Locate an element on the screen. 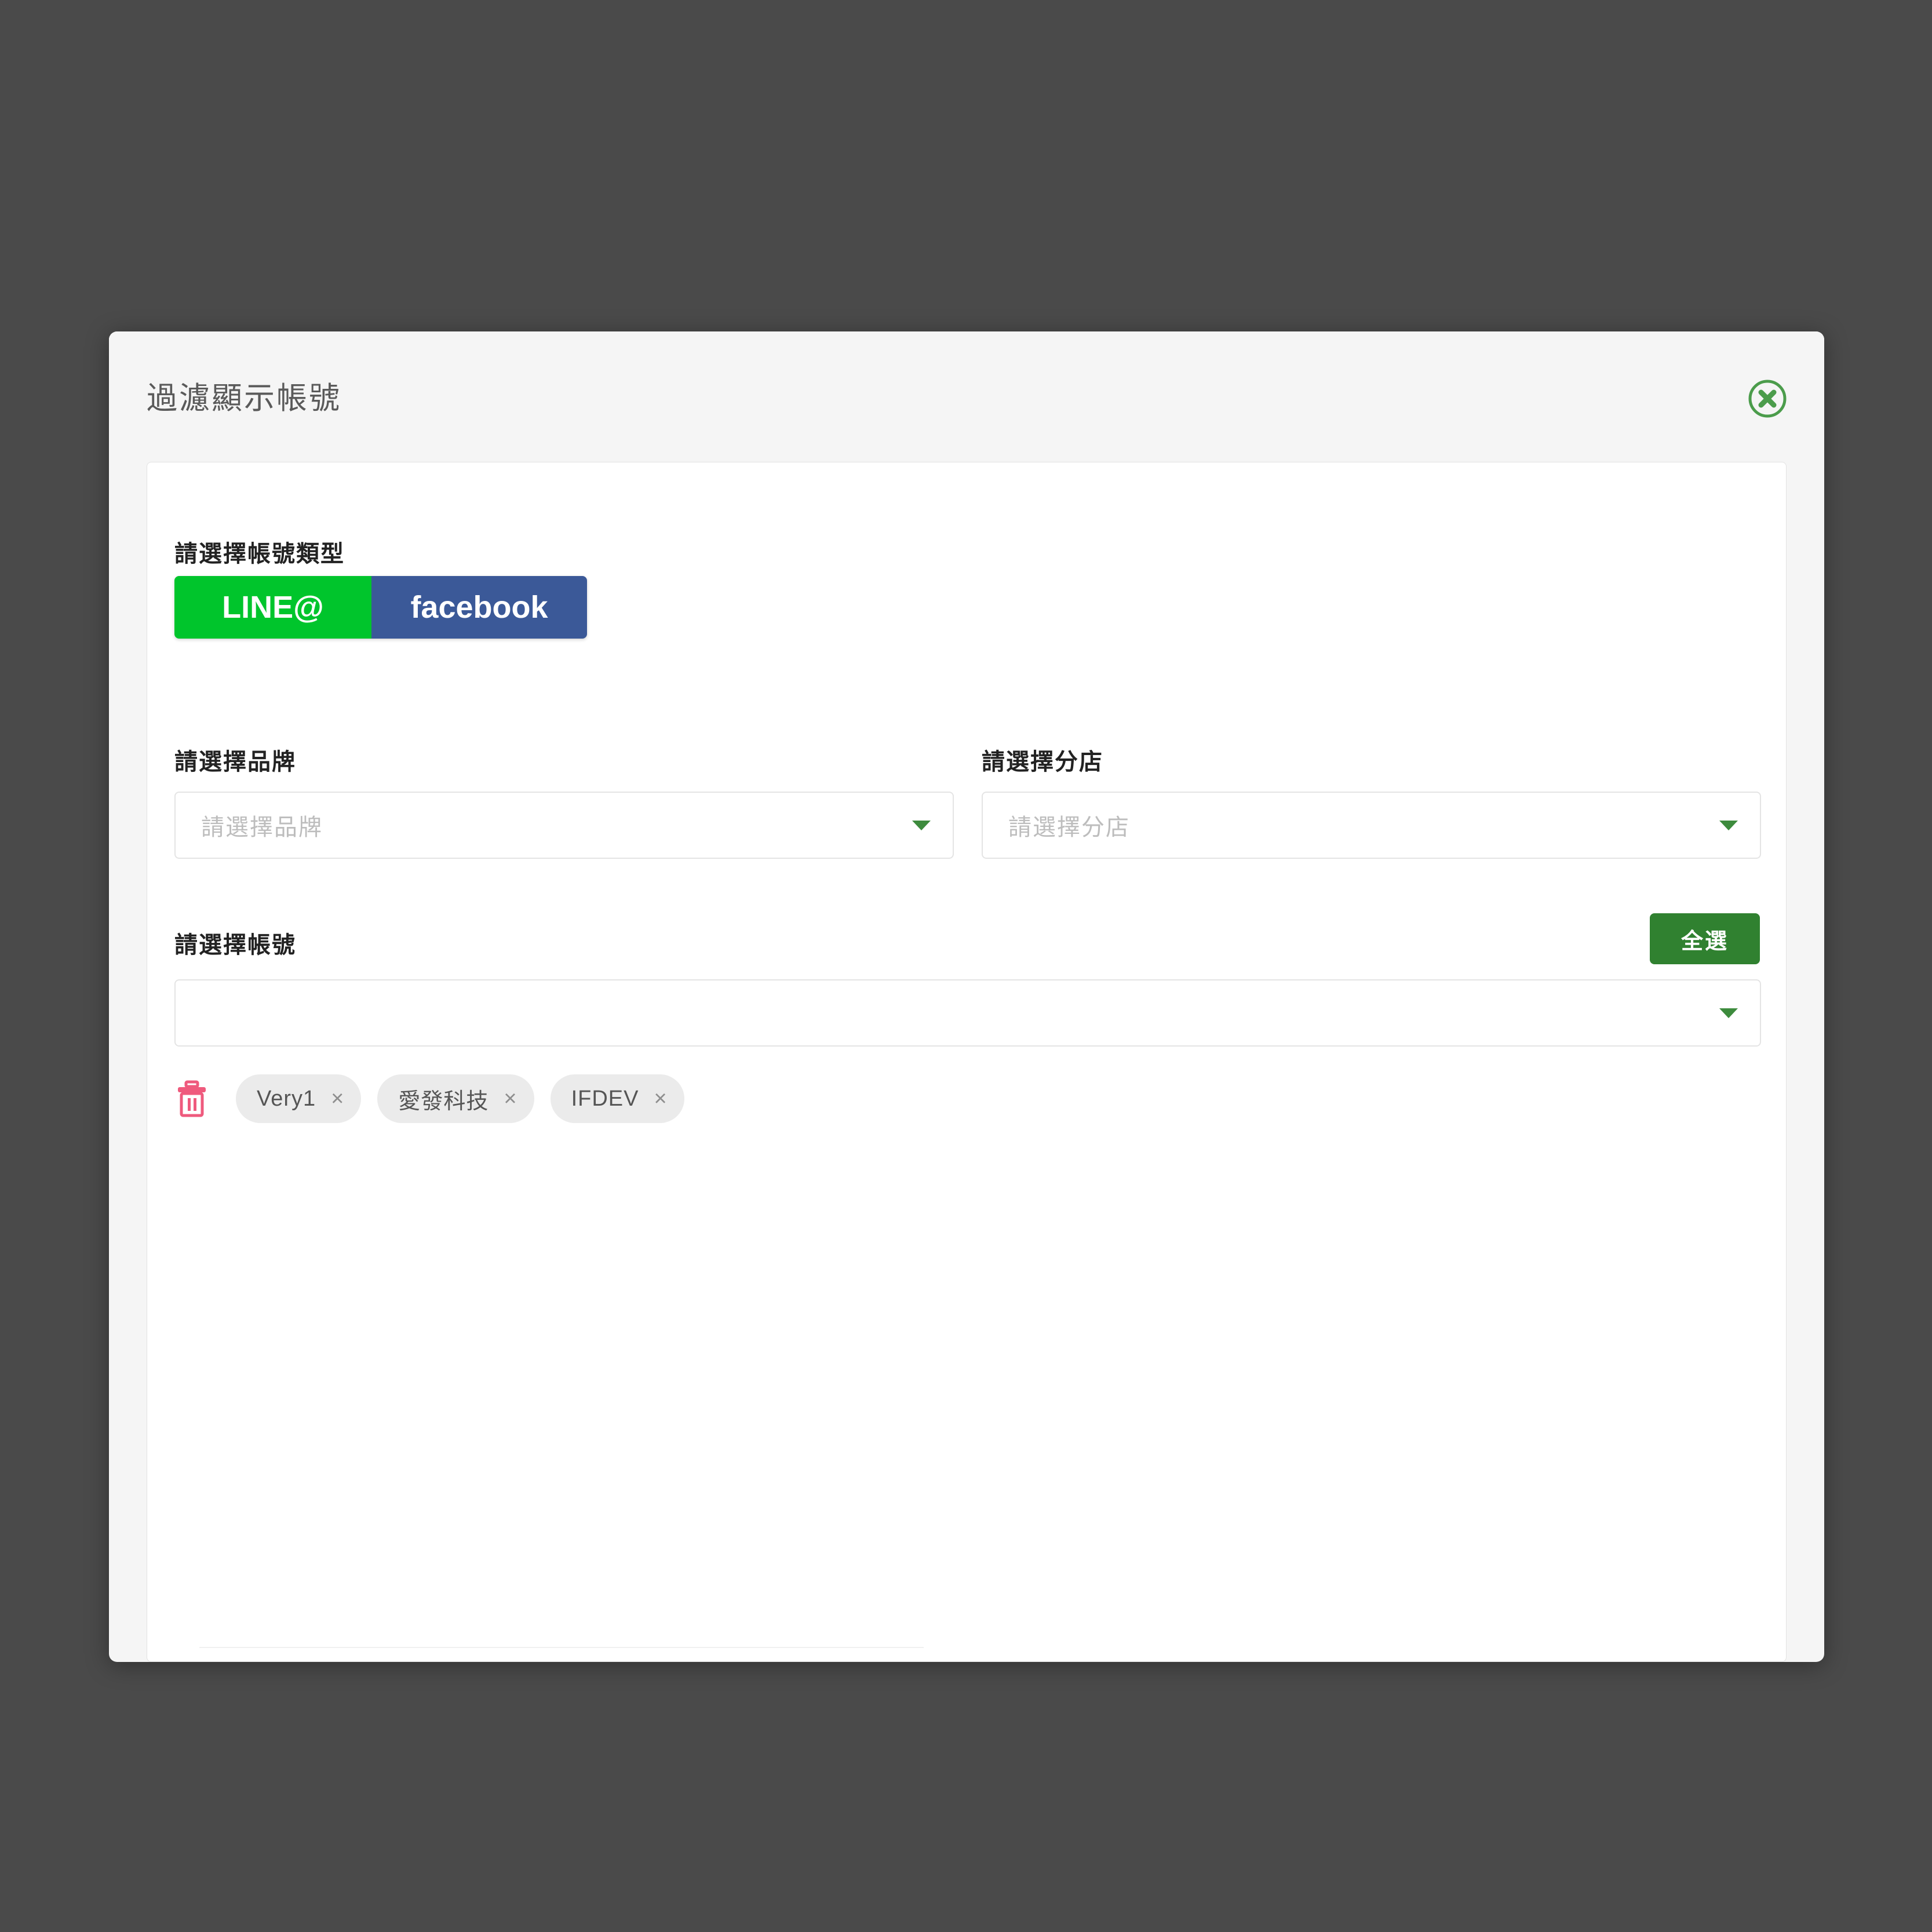 This screenshot has height=1932, width=1932. brand-select-value: 請選擇品牌 is located at coordinates (262, 827).